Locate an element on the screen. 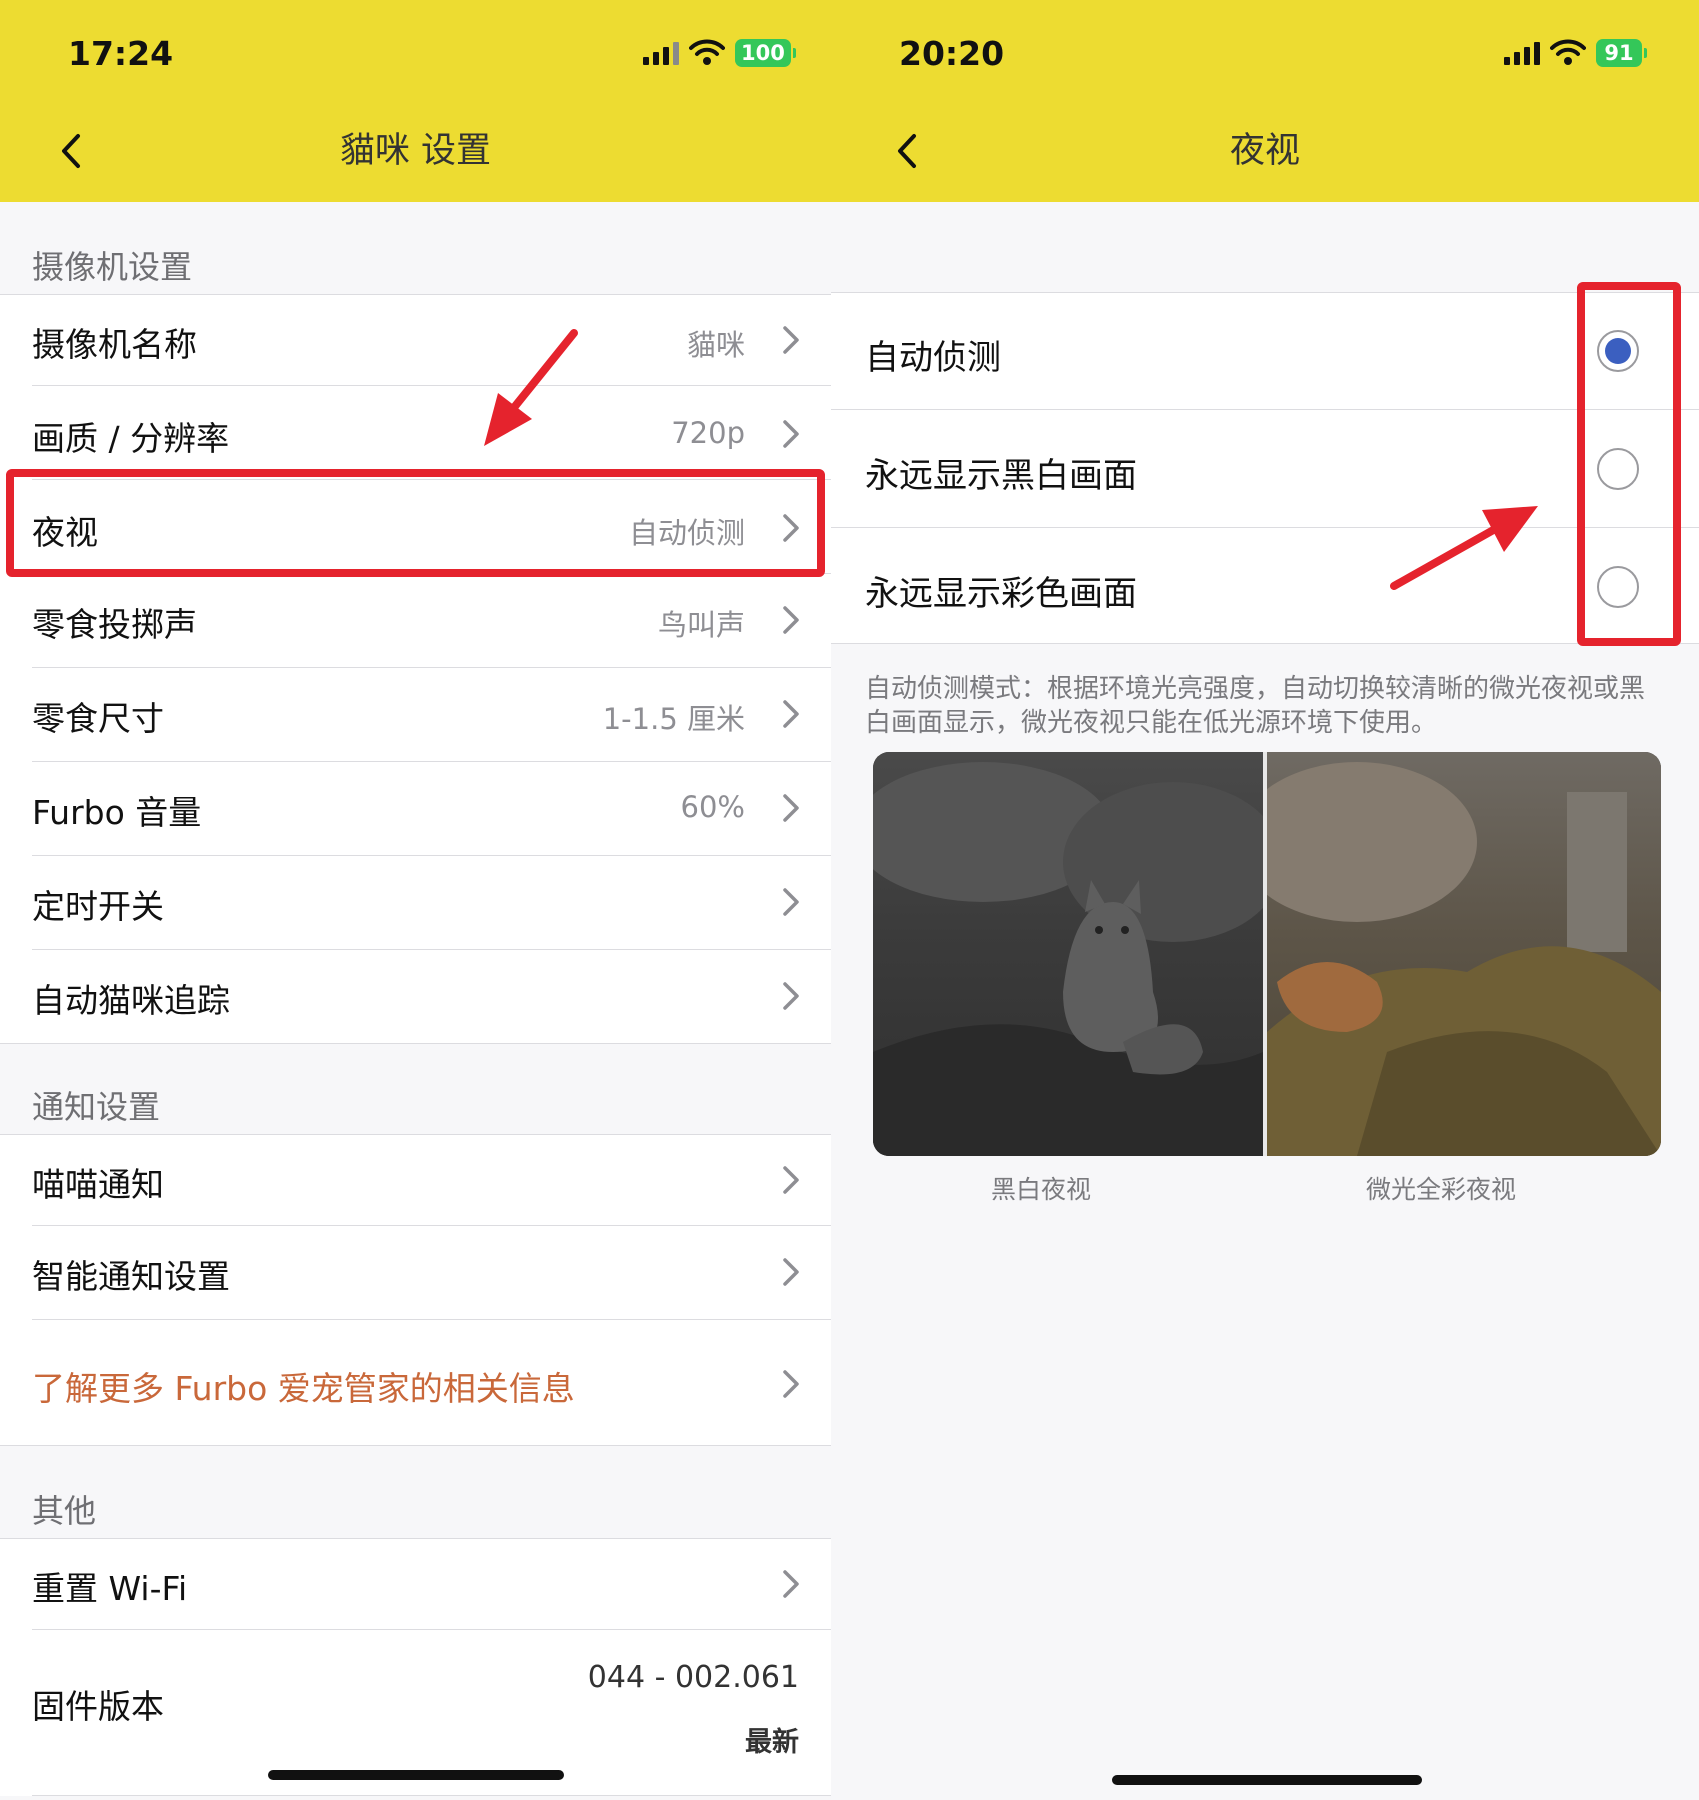  firmware-status: 最新 is located at coordinates (772, 1742).